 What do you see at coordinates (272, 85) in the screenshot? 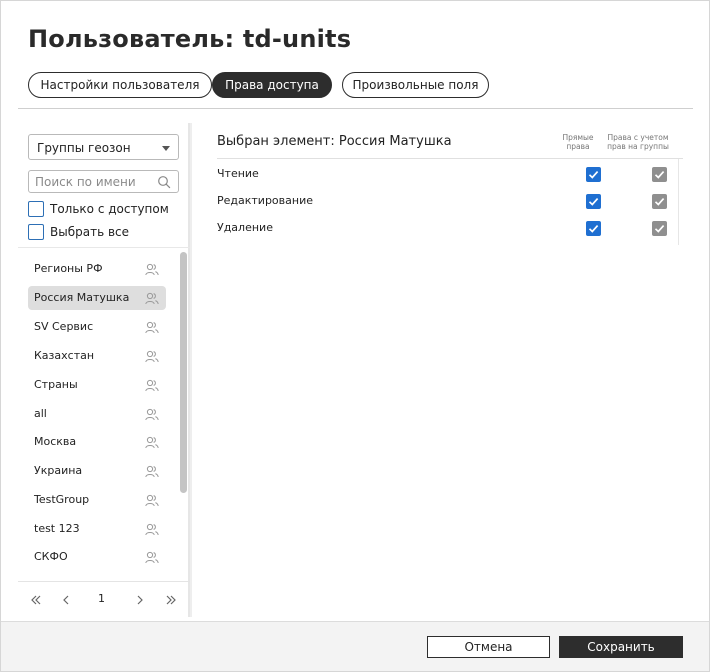
I see `tab-access-rights: Права доступа` at bounding box center [272, 85].